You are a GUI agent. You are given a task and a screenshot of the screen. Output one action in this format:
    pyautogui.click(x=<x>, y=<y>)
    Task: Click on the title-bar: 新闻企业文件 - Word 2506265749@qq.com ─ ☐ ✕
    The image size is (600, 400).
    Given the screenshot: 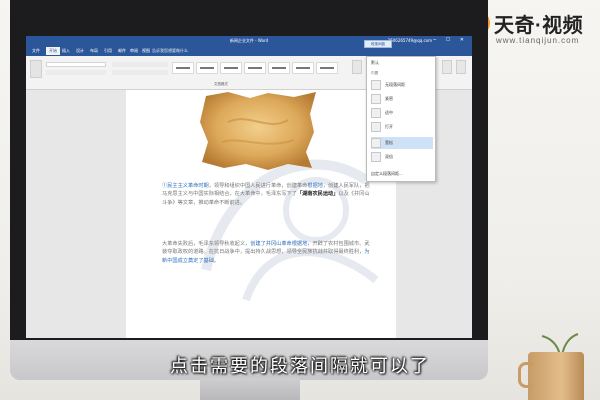 What is the action you would take?
    pyautogui.click(x=249, y=41)
    